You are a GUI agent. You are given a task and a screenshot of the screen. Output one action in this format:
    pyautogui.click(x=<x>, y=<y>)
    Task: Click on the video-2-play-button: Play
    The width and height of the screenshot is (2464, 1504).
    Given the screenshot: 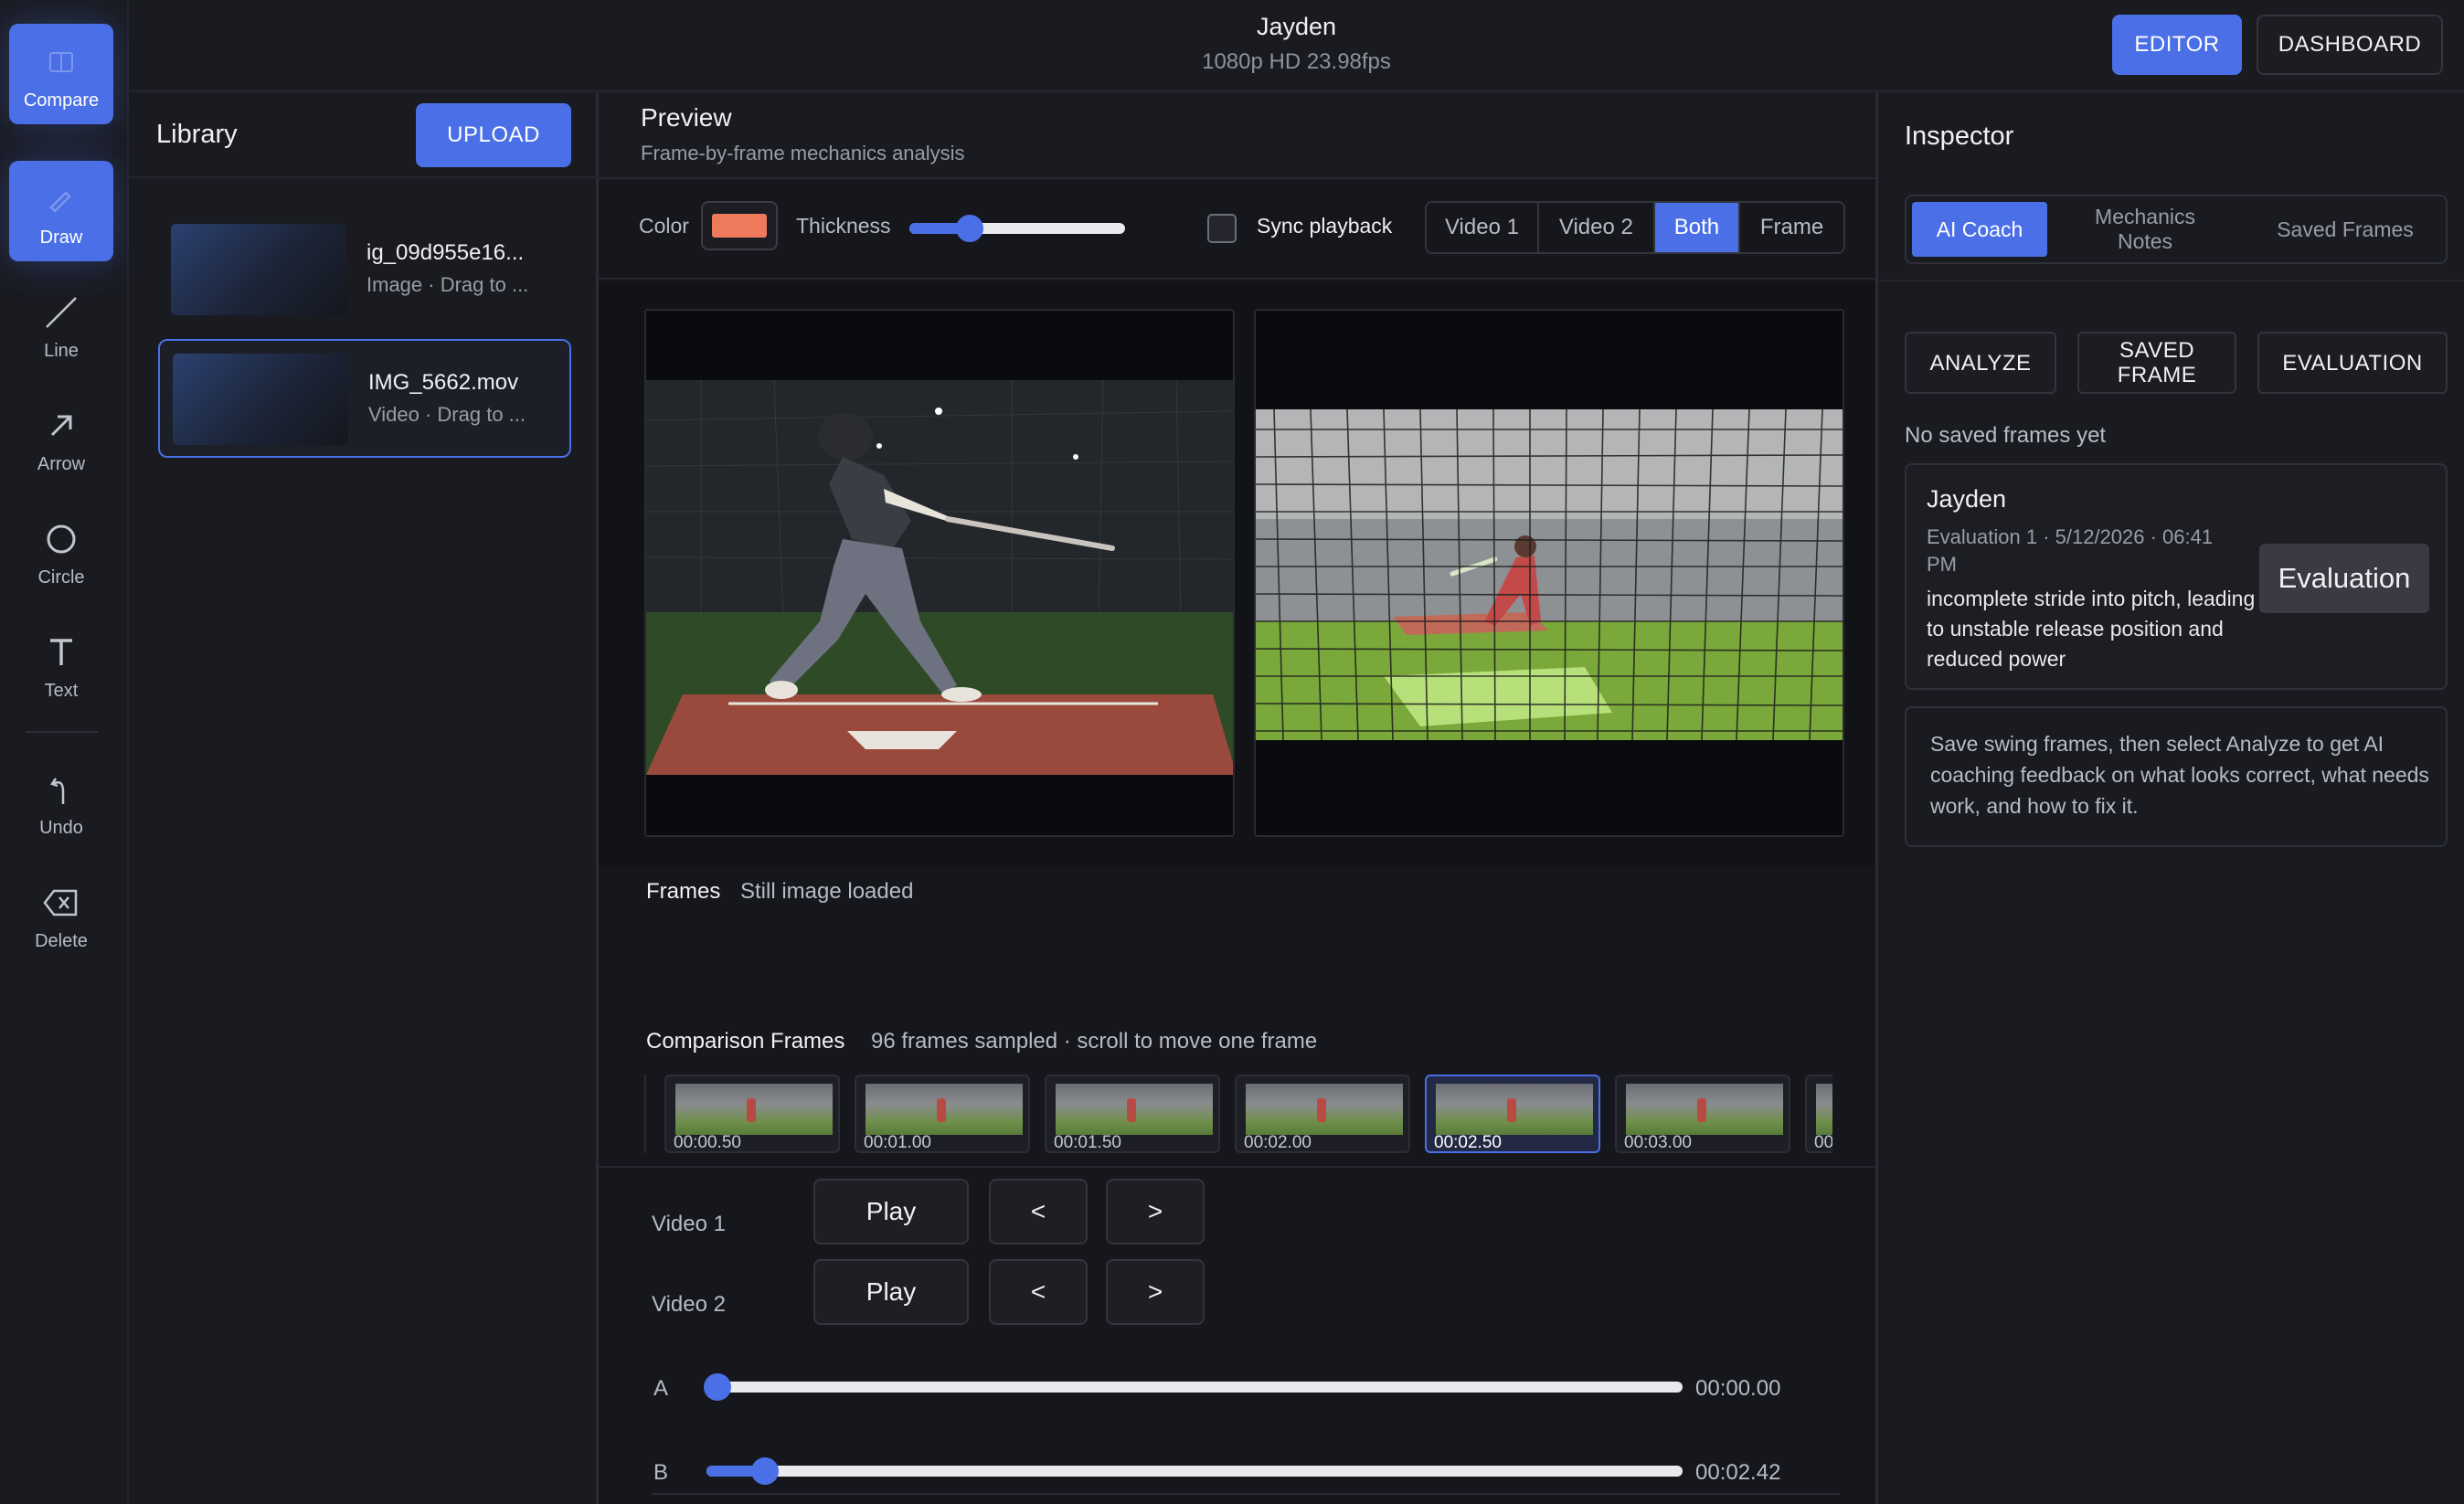 What is the action you would take?
    pyautogui.click(x=891, y=1292)
    